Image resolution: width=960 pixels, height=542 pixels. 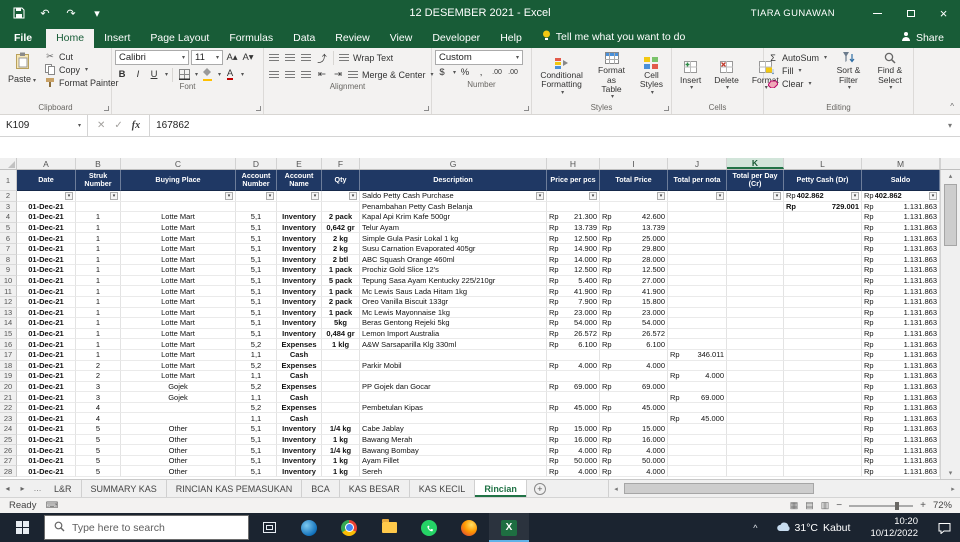 What do you see at coordinates (901, 163) in the screenshot?
I see `column-header-M: M` at bounding box center [901, 163].